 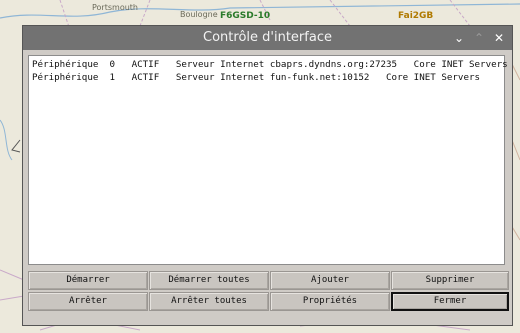 What do you see at coordinates (88, 301) in the screenshot?
I see `stop-button: Arrêter` at bounding box center [88, 301].